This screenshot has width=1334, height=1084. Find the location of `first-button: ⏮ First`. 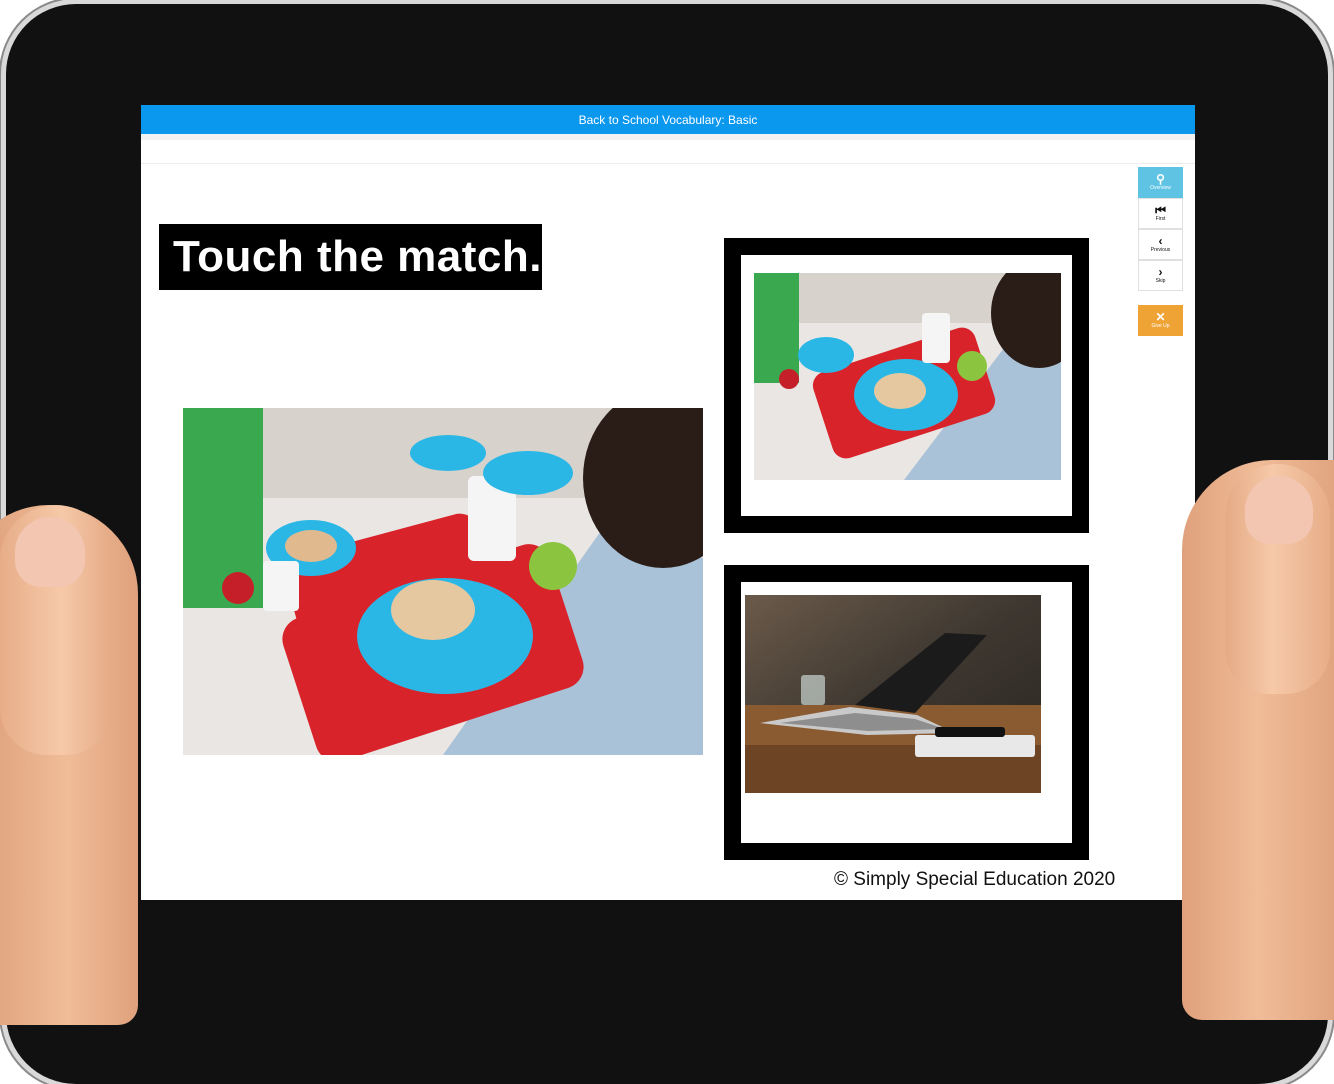

first-button: ⏮ First is located at coordinates (1160, 213).